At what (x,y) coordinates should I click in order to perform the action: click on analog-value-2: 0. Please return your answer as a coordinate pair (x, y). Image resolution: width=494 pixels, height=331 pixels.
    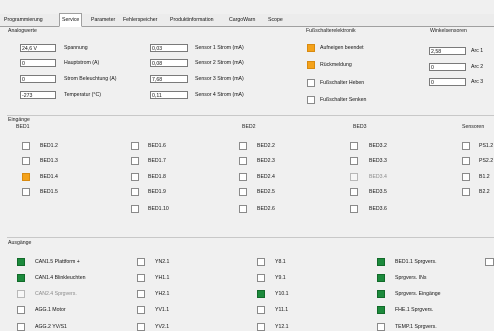
    Looking at the image, I should click on (38, 63).